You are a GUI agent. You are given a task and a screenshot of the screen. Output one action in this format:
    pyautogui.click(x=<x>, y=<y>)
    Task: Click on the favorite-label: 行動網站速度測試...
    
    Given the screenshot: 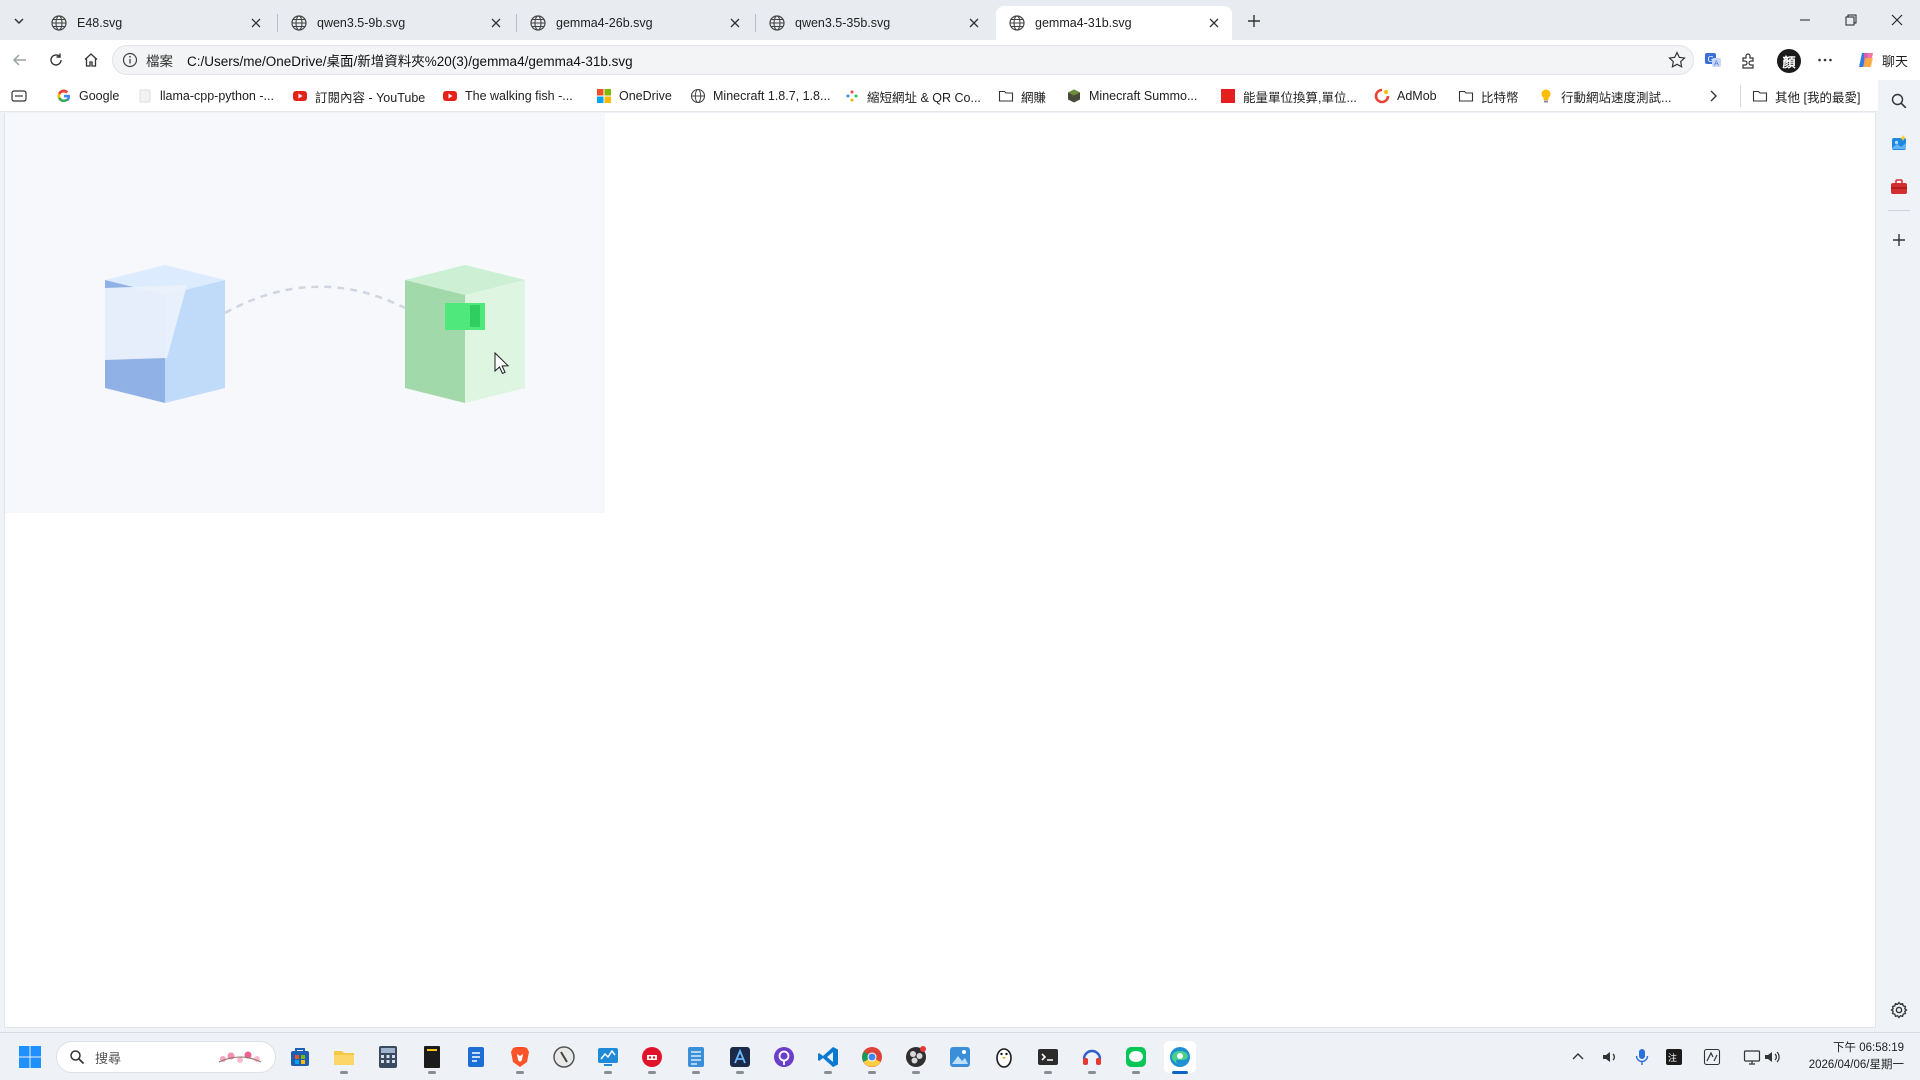 What is the action you would take?
    pyautogui.click(x=1616, y=97)
    